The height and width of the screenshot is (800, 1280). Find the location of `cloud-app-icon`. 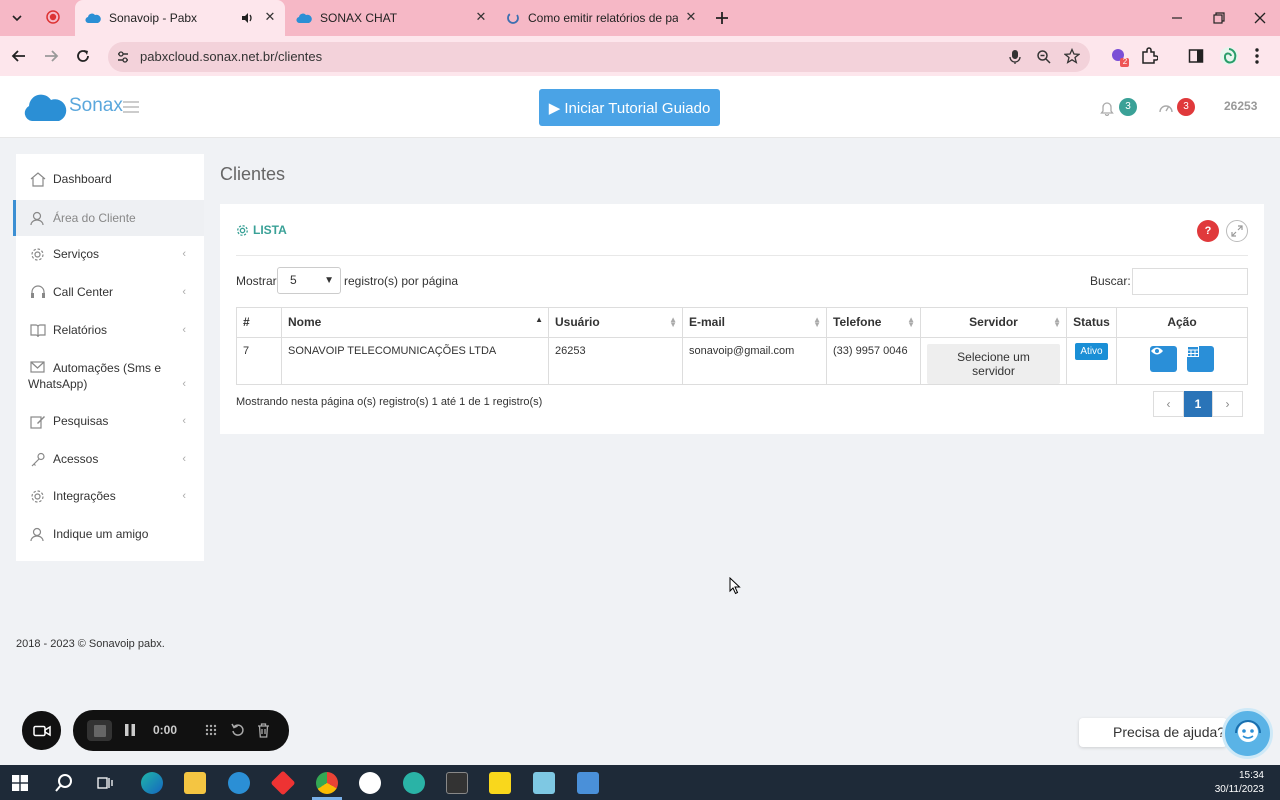

cloud-app-icon is located at coordinates (239, 783).